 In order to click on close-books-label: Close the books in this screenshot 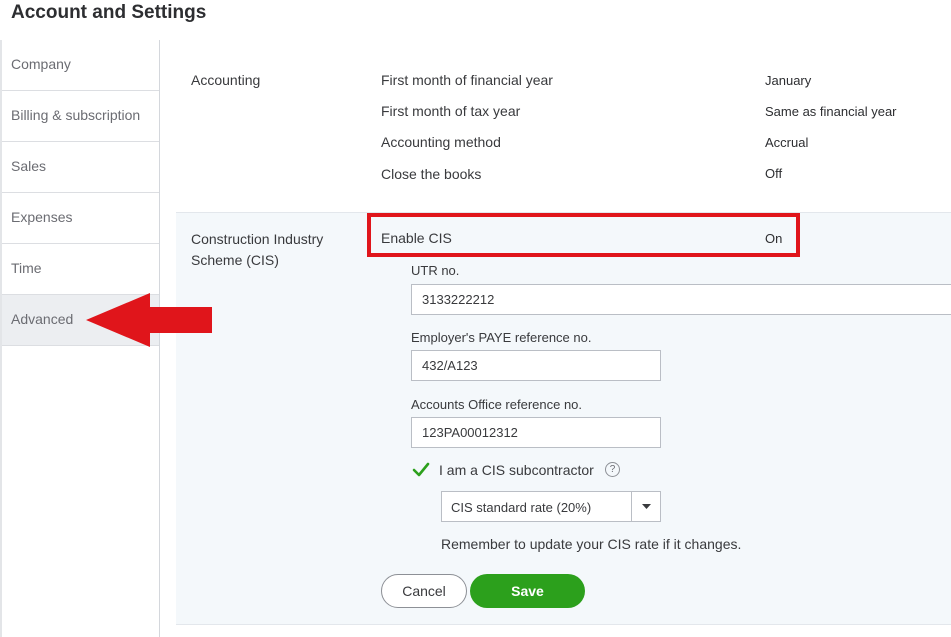, I will do `click(431, 174)`.